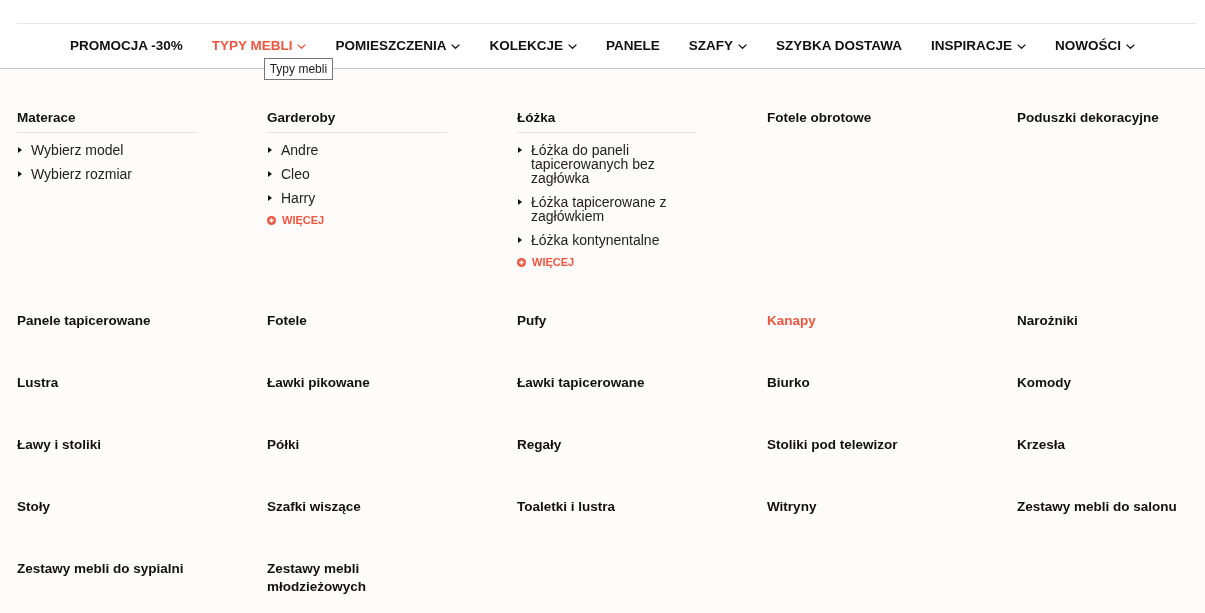 This screenshot has height=613, width=1205. What do you see at coordinates (633, 46) in the screenshot?
I see `nav-link: PANELE` at bounding box center [633, 46].